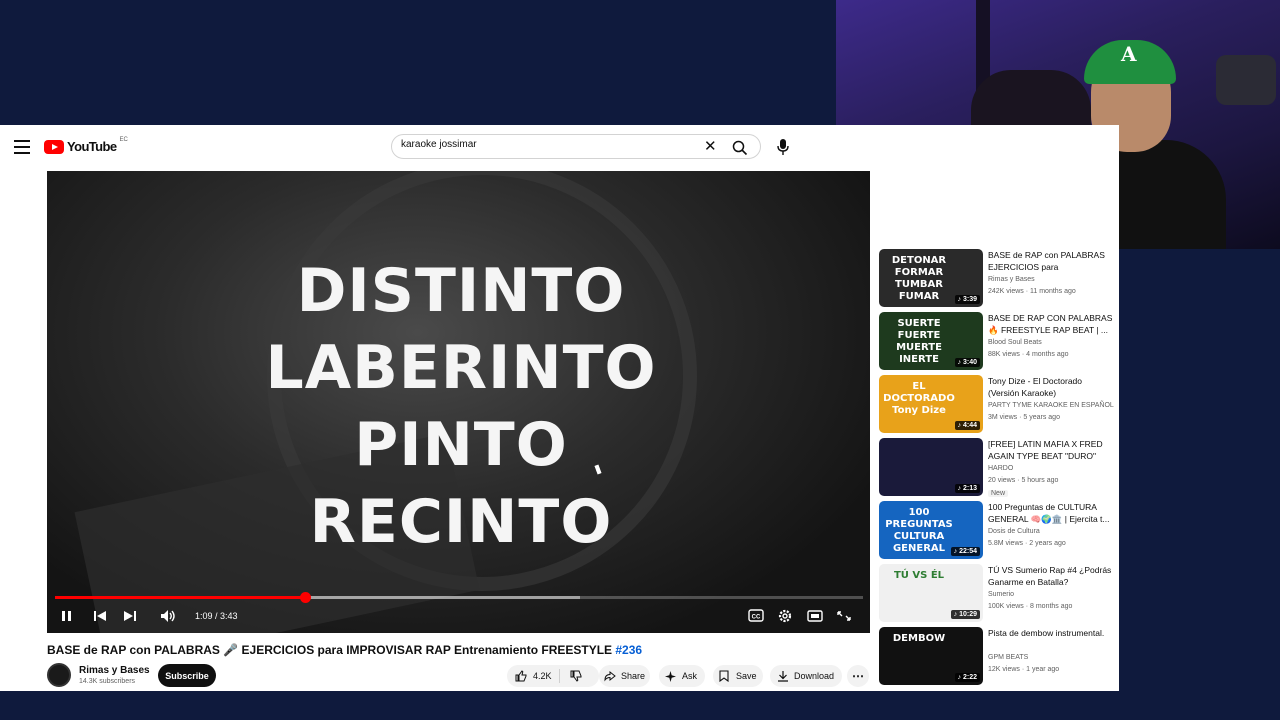 This screenshot has width=1280, height=720. I want to click on save-button: Save, so click(738, 676).